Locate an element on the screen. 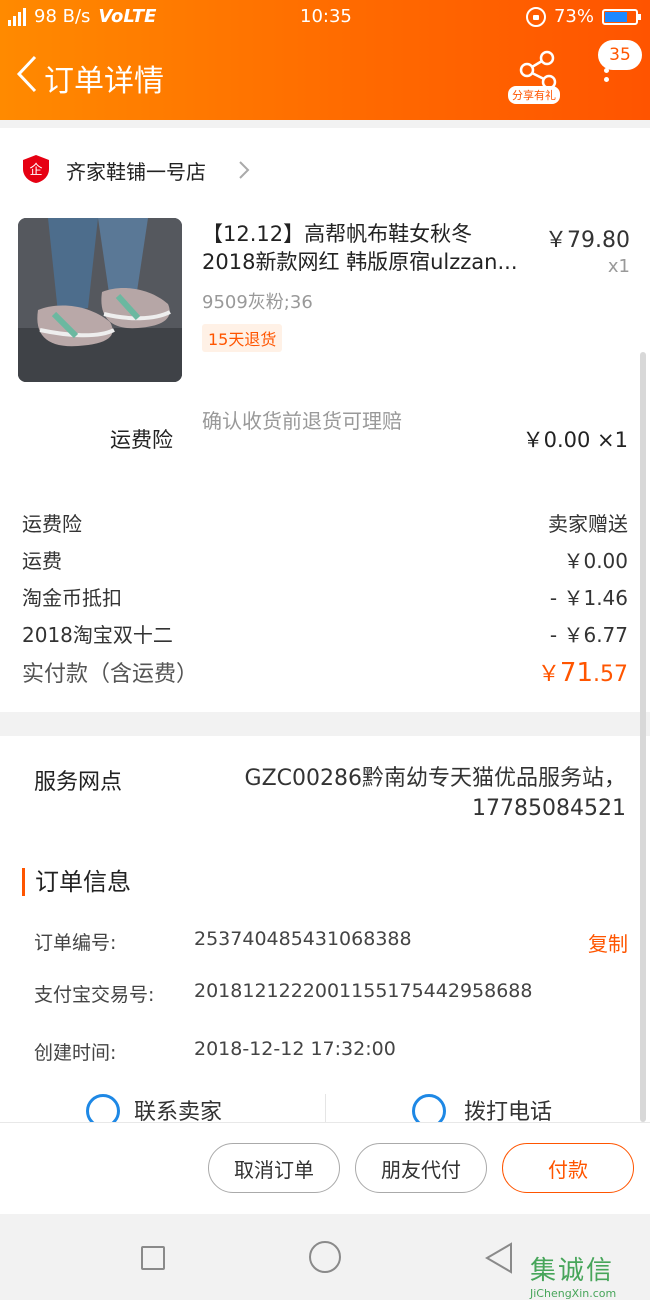 The height and width of the screenshot is (1300, 650). share-button: 分享有礼 is located at coordinates (536, 77).